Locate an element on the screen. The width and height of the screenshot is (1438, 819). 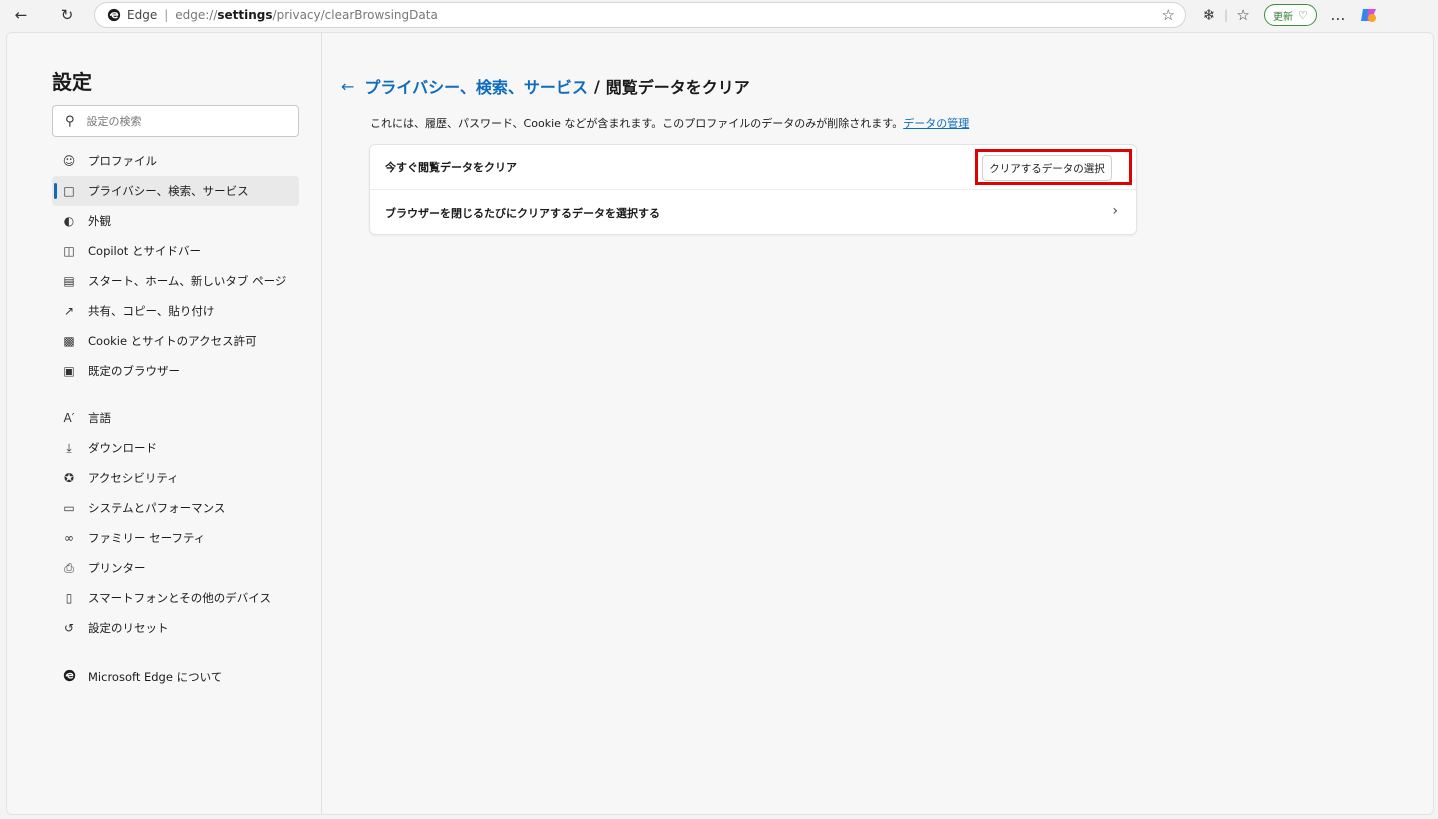
profile-icon: ☺ is located at coordinates (69, 161).